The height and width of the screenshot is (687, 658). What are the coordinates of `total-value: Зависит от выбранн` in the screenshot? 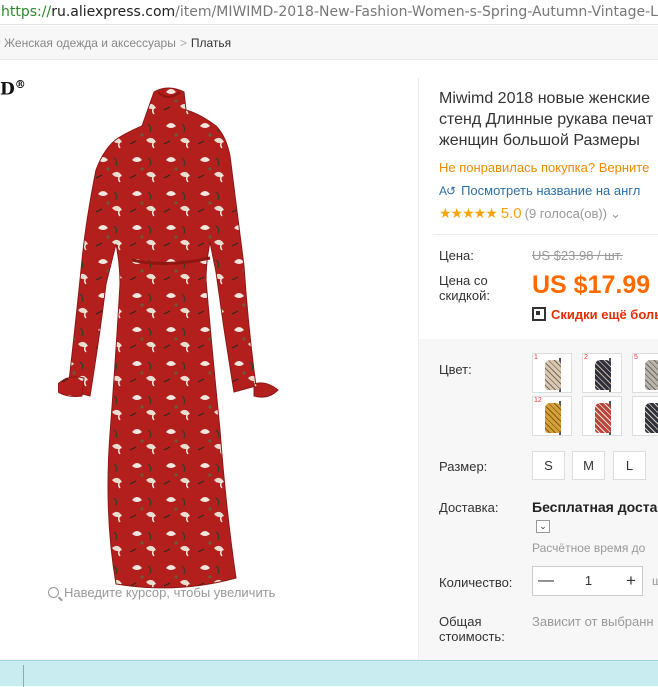 It's located at (593, 621).